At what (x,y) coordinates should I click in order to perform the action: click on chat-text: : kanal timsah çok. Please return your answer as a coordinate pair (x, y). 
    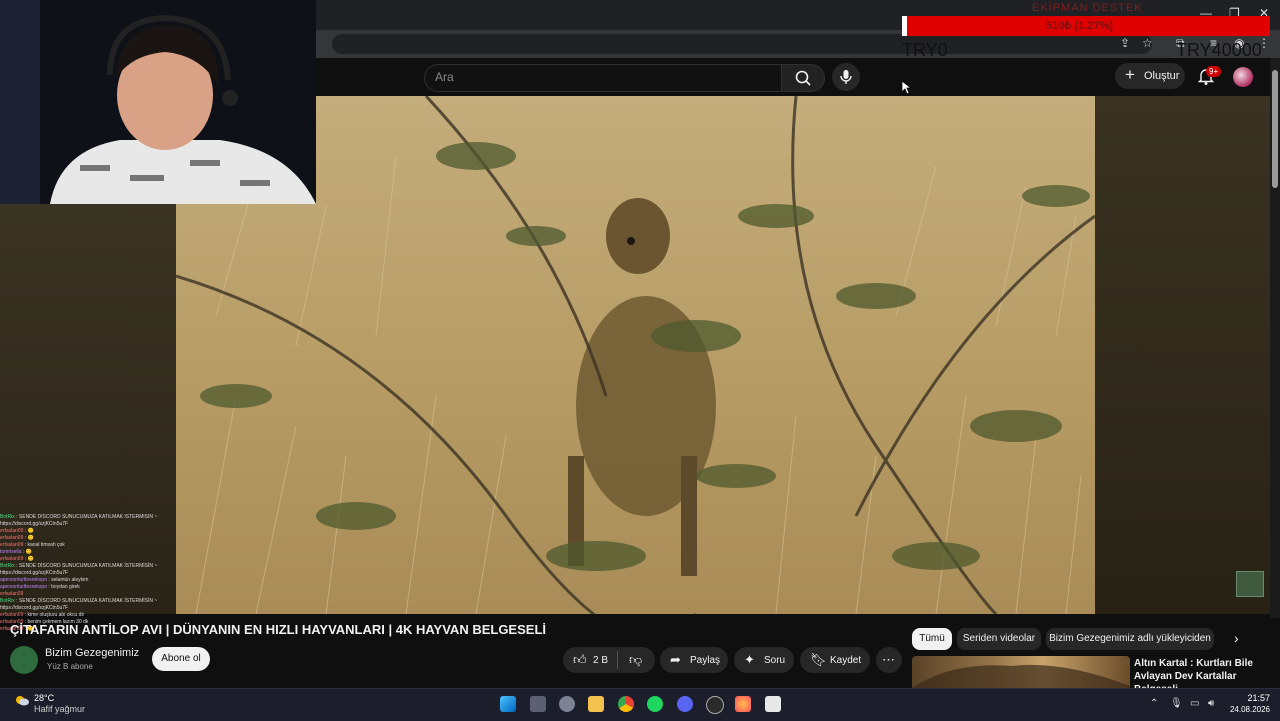
    Looking at the image, I should click on (44, 545).